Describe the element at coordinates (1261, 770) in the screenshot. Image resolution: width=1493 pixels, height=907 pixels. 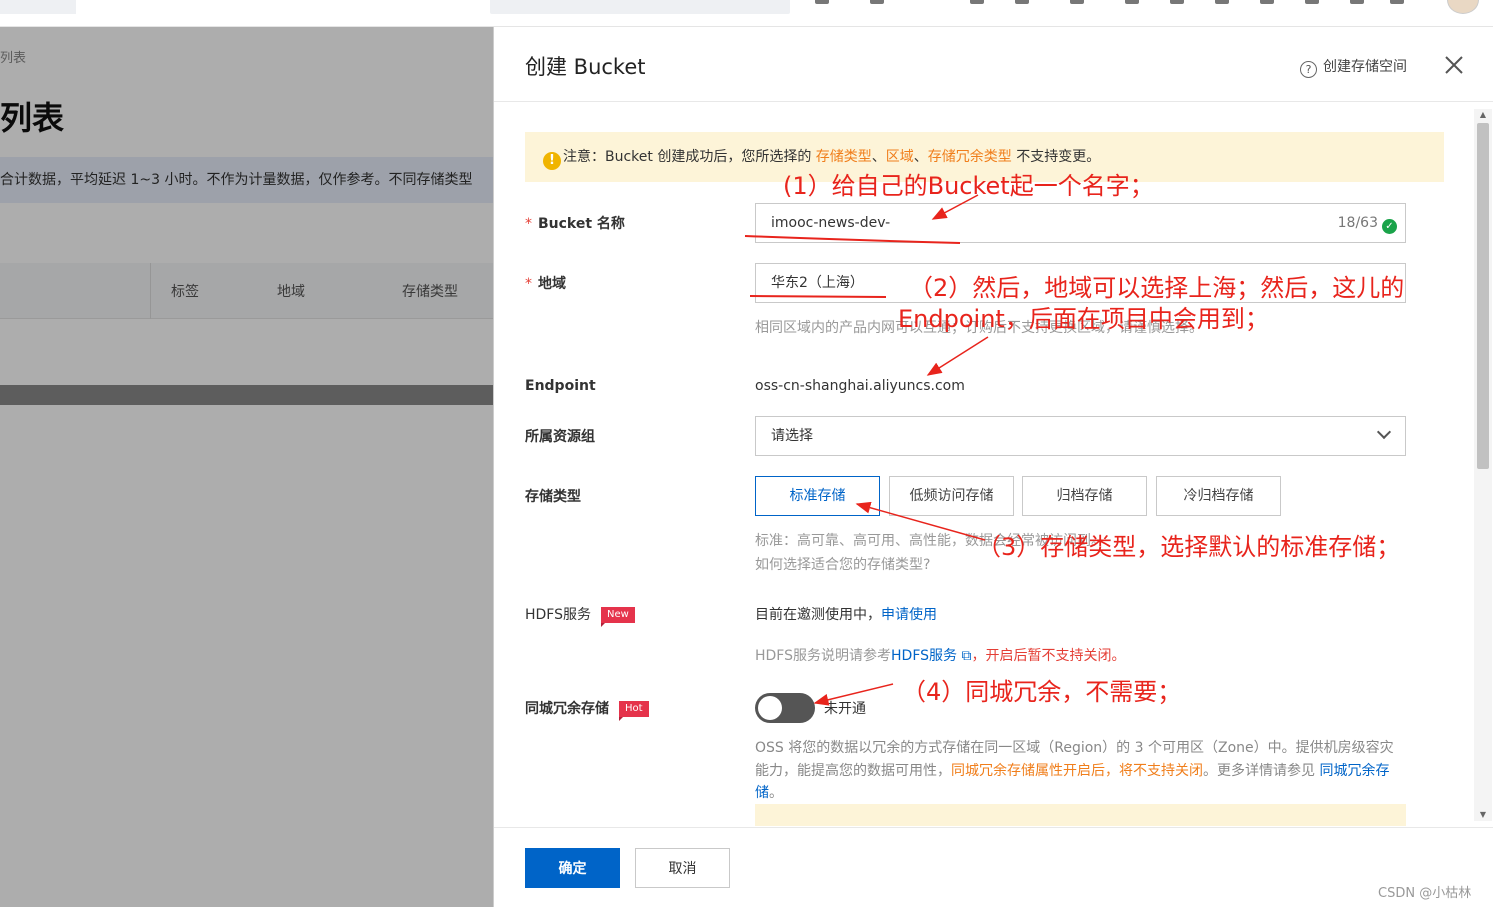
I see `zrs-desc-text: 。更多详情请参见` at that location.